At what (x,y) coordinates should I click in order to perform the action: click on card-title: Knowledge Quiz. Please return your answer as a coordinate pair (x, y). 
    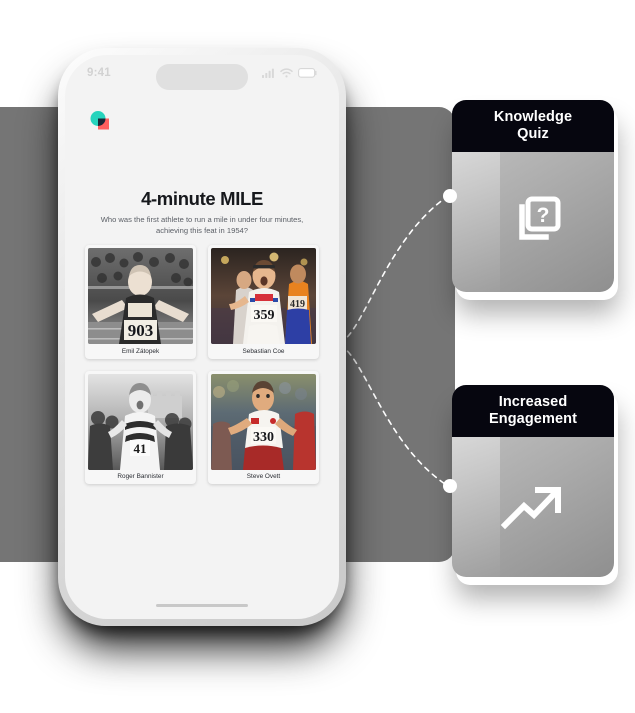
    Looking at the image, I should click on (533, 125).